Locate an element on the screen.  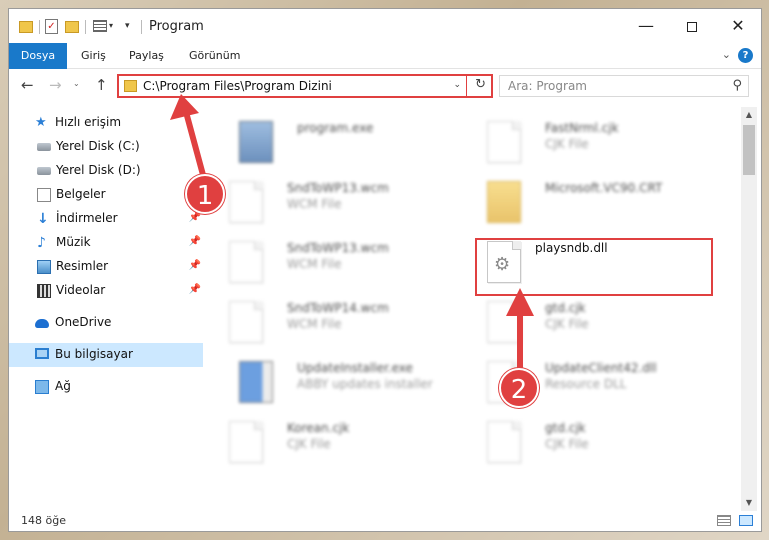
file-item: FastNrml.cjk CJK File is located at coordinates (587, 145).